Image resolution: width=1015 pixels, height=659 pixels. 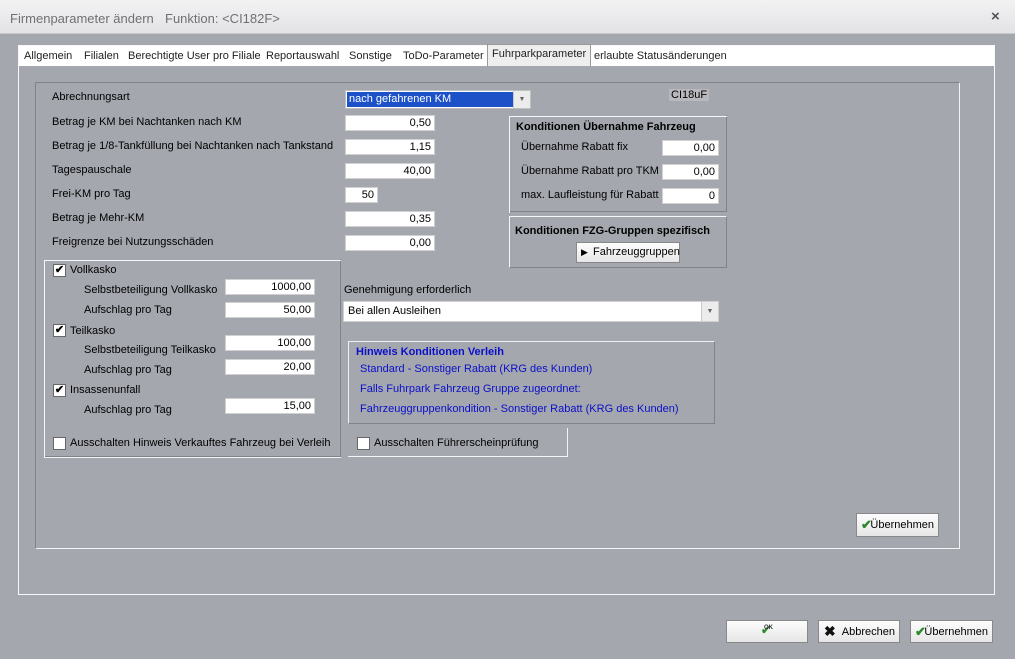 I want to click on window-title: Firmenparameter ändern, so click(x=82, y=18).